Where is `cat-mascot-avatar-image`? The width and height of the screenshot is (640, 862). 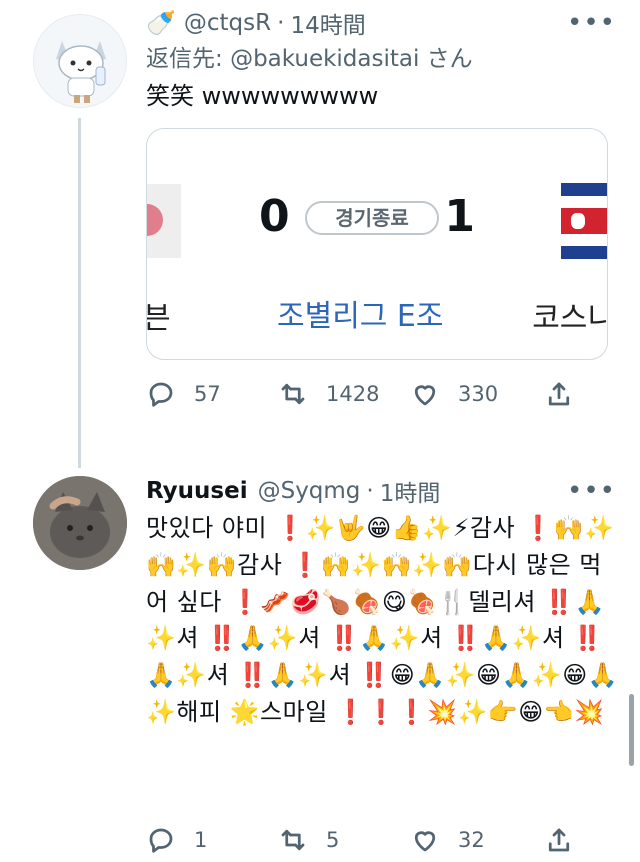
cat-mascot-avatar-image is located at coordinates (81, 72).